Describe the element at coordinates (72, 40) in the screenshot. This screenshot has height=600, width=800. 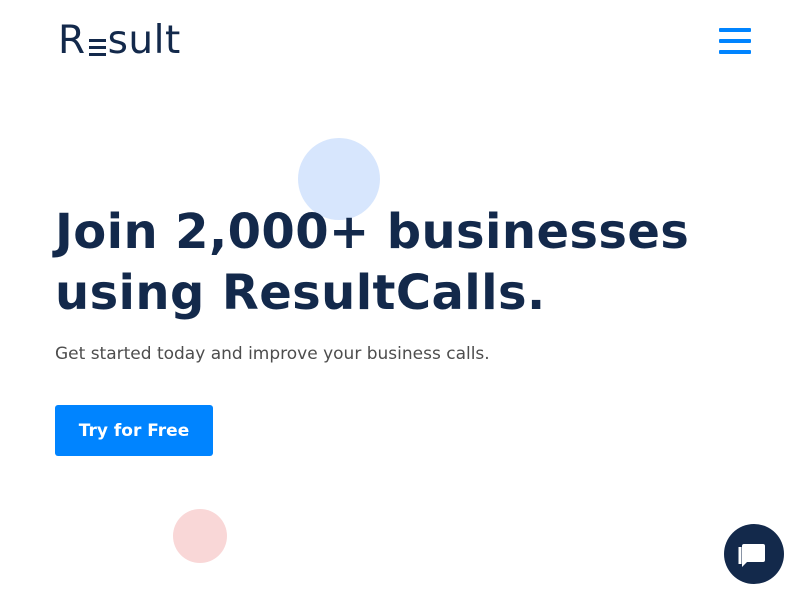
I see `logo-letter-r: R` at that location.